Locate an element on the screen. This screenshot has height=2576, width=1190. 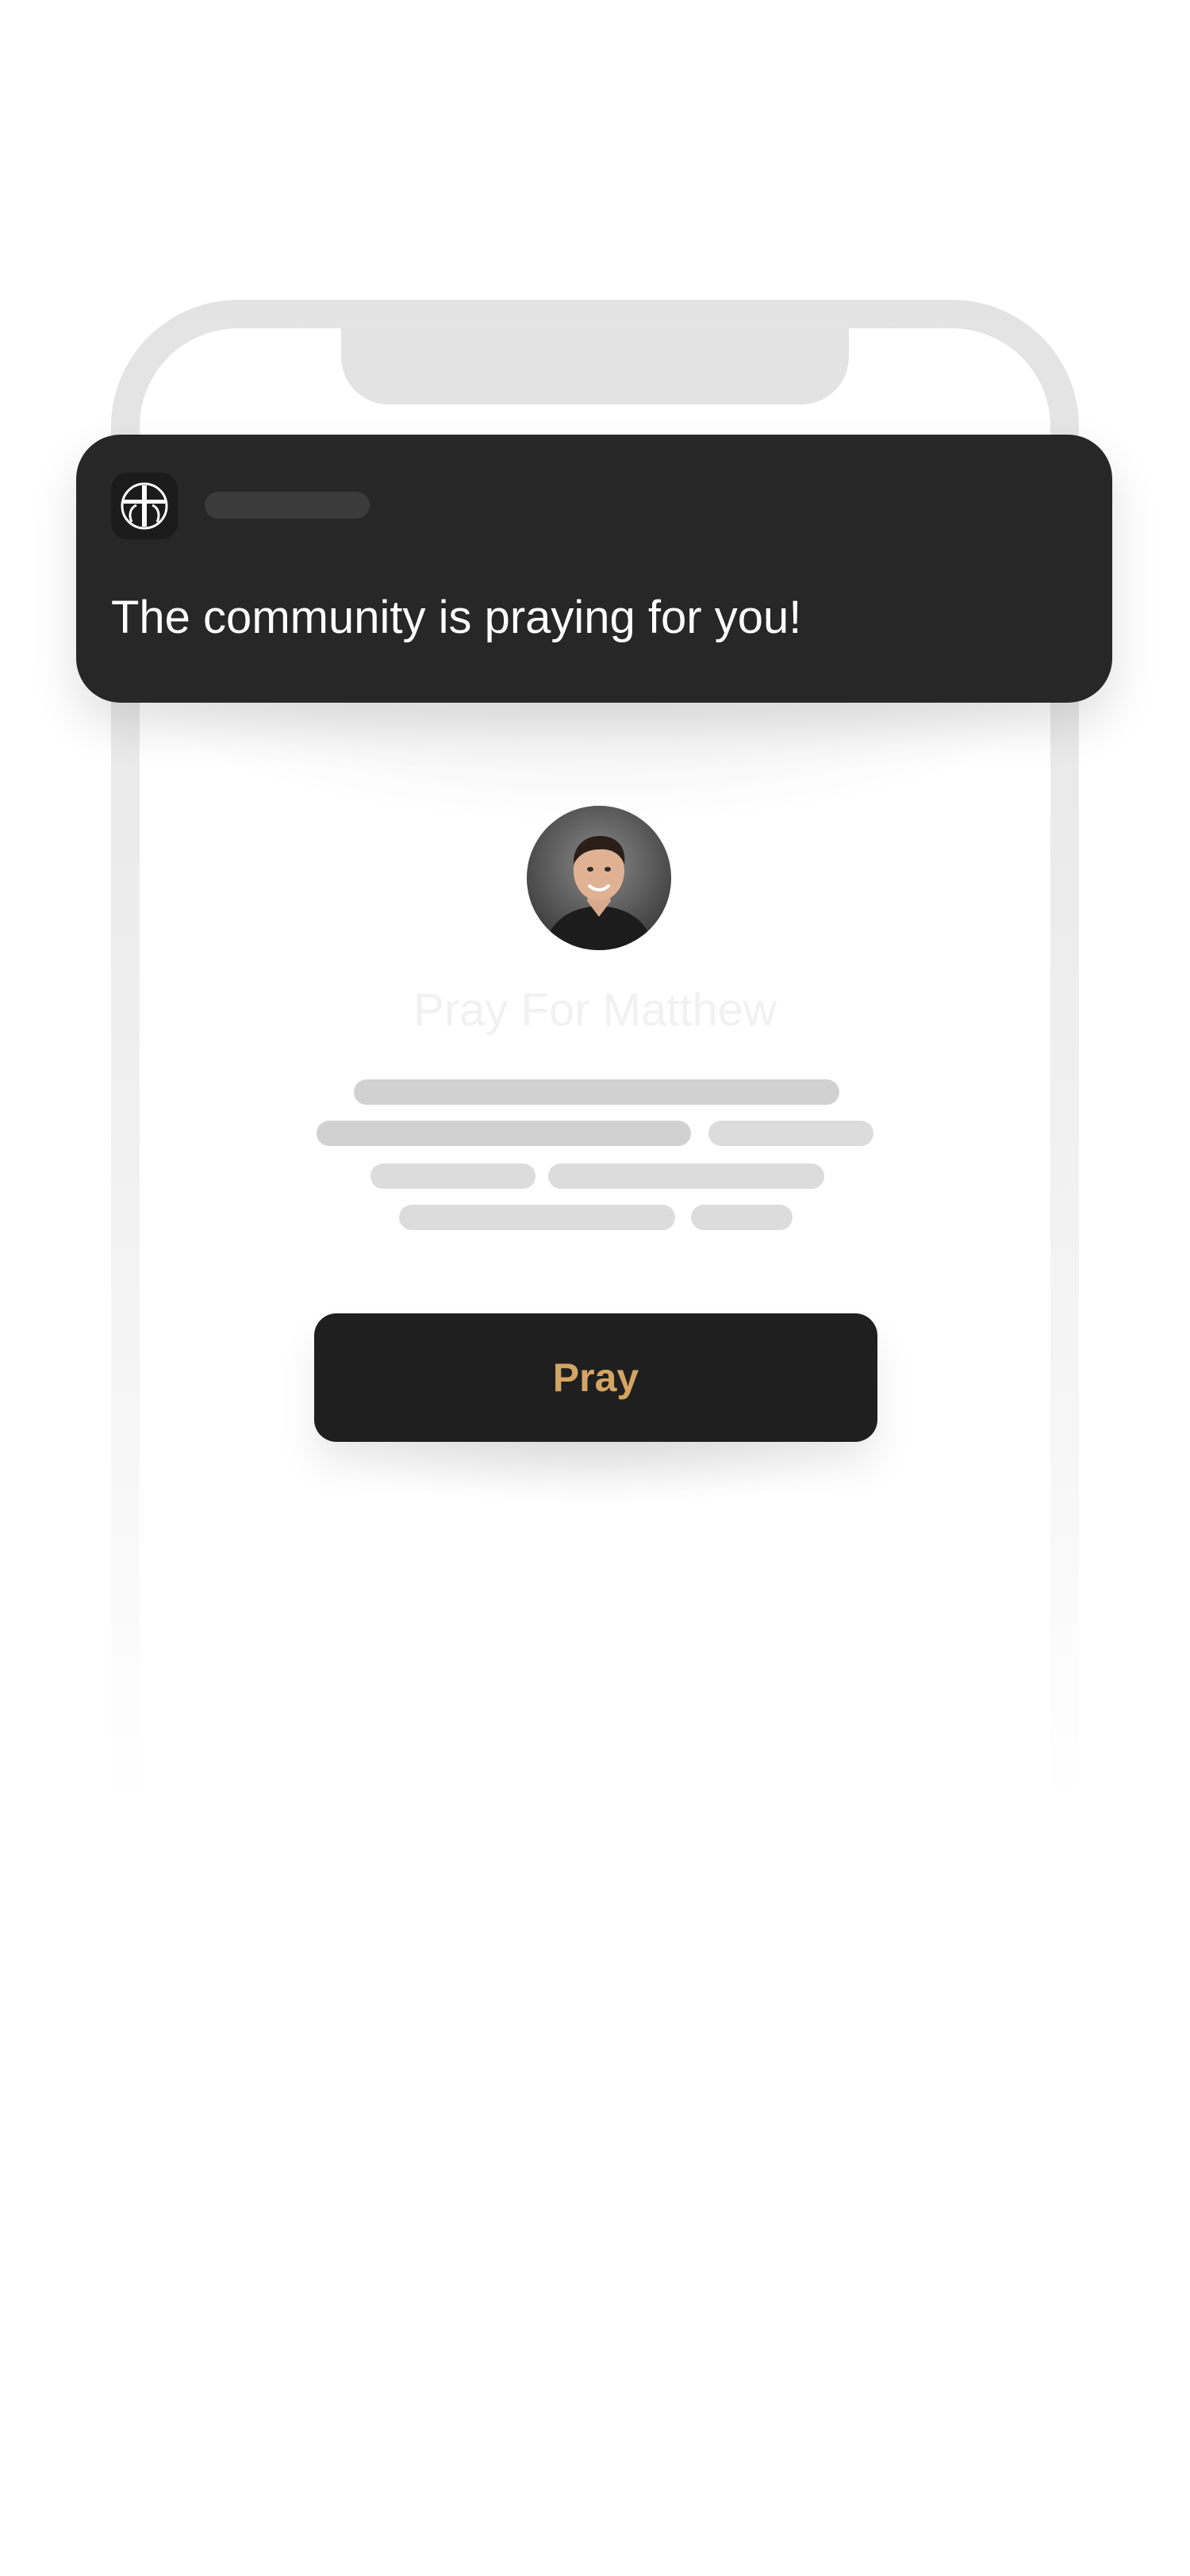
phone-notch is located at coordinates (595, 366).